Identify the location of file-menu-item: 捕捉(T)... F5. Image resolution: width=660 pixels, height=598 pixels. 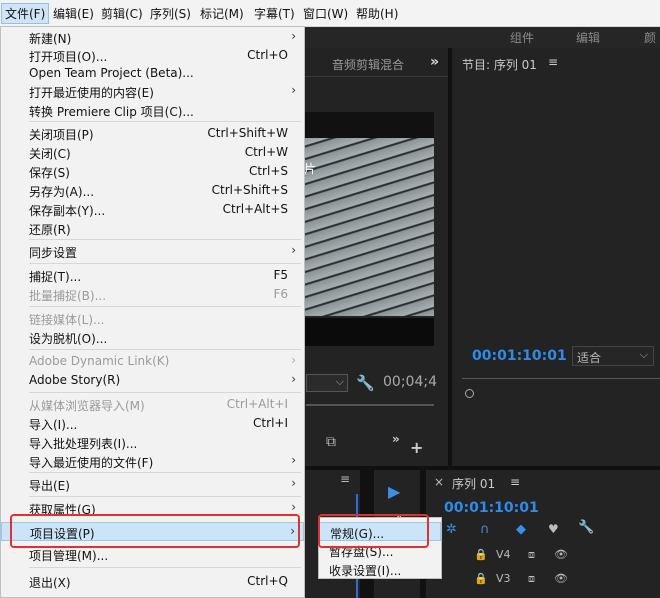
(152, 275).